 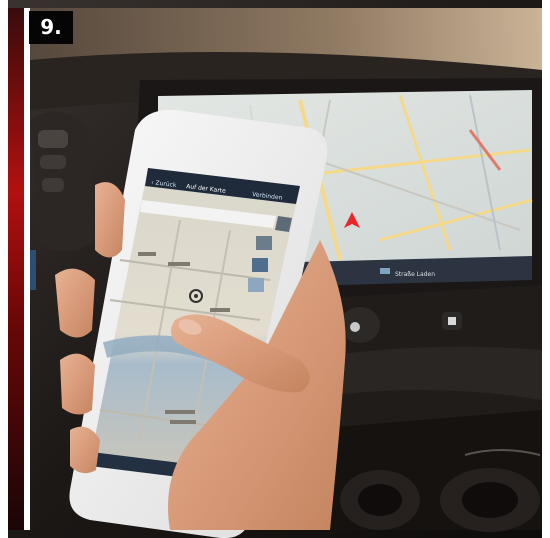 I want to click on dial-knob, so click(x=360, y=325).